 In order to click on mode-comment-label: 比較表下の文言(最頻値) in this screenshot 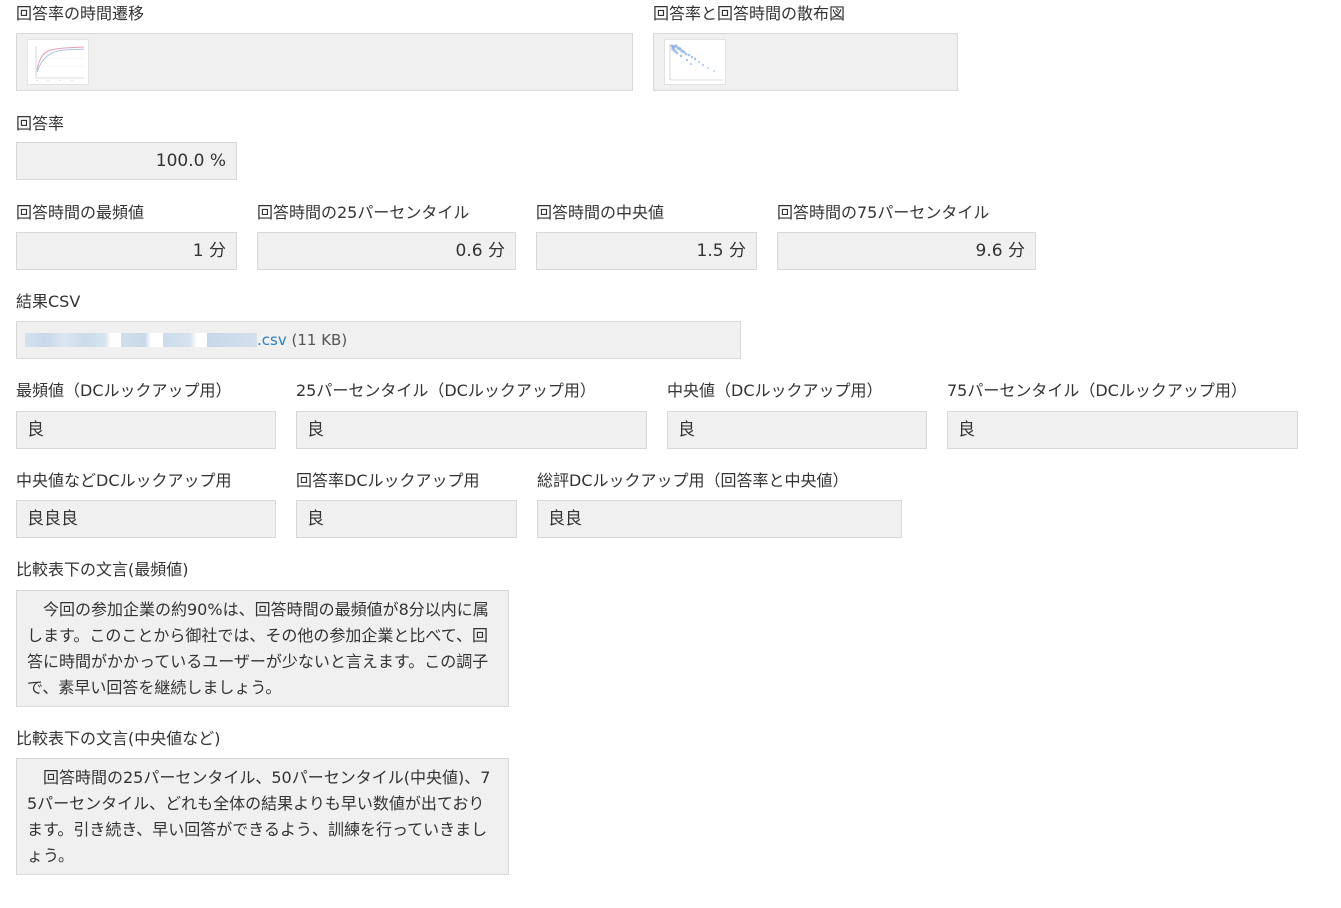, I will do `click(102, 569)`.